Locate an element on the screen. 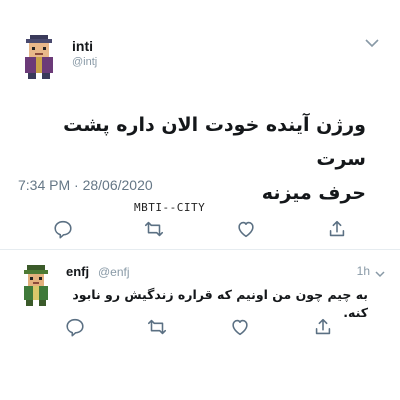  author-handle: @intj is located at coordinates (84, 62).